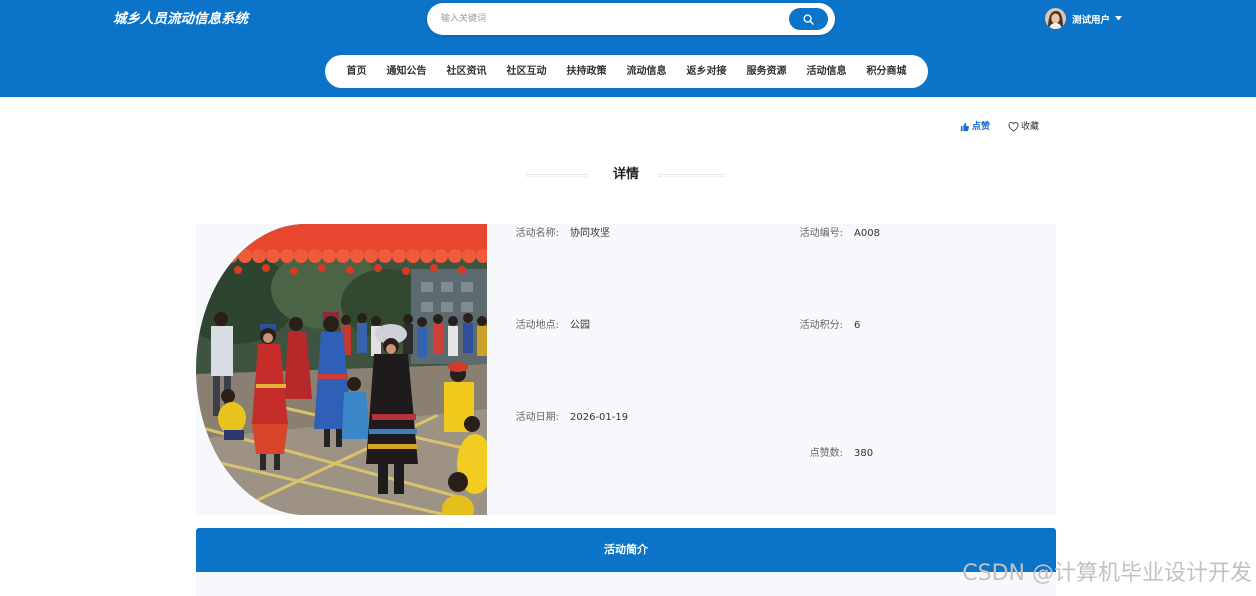  What do you see at coordinates (407, 72) in the screenshot?
I see `nav-item-notices: 通知公告` at bounding box center [407, 72].